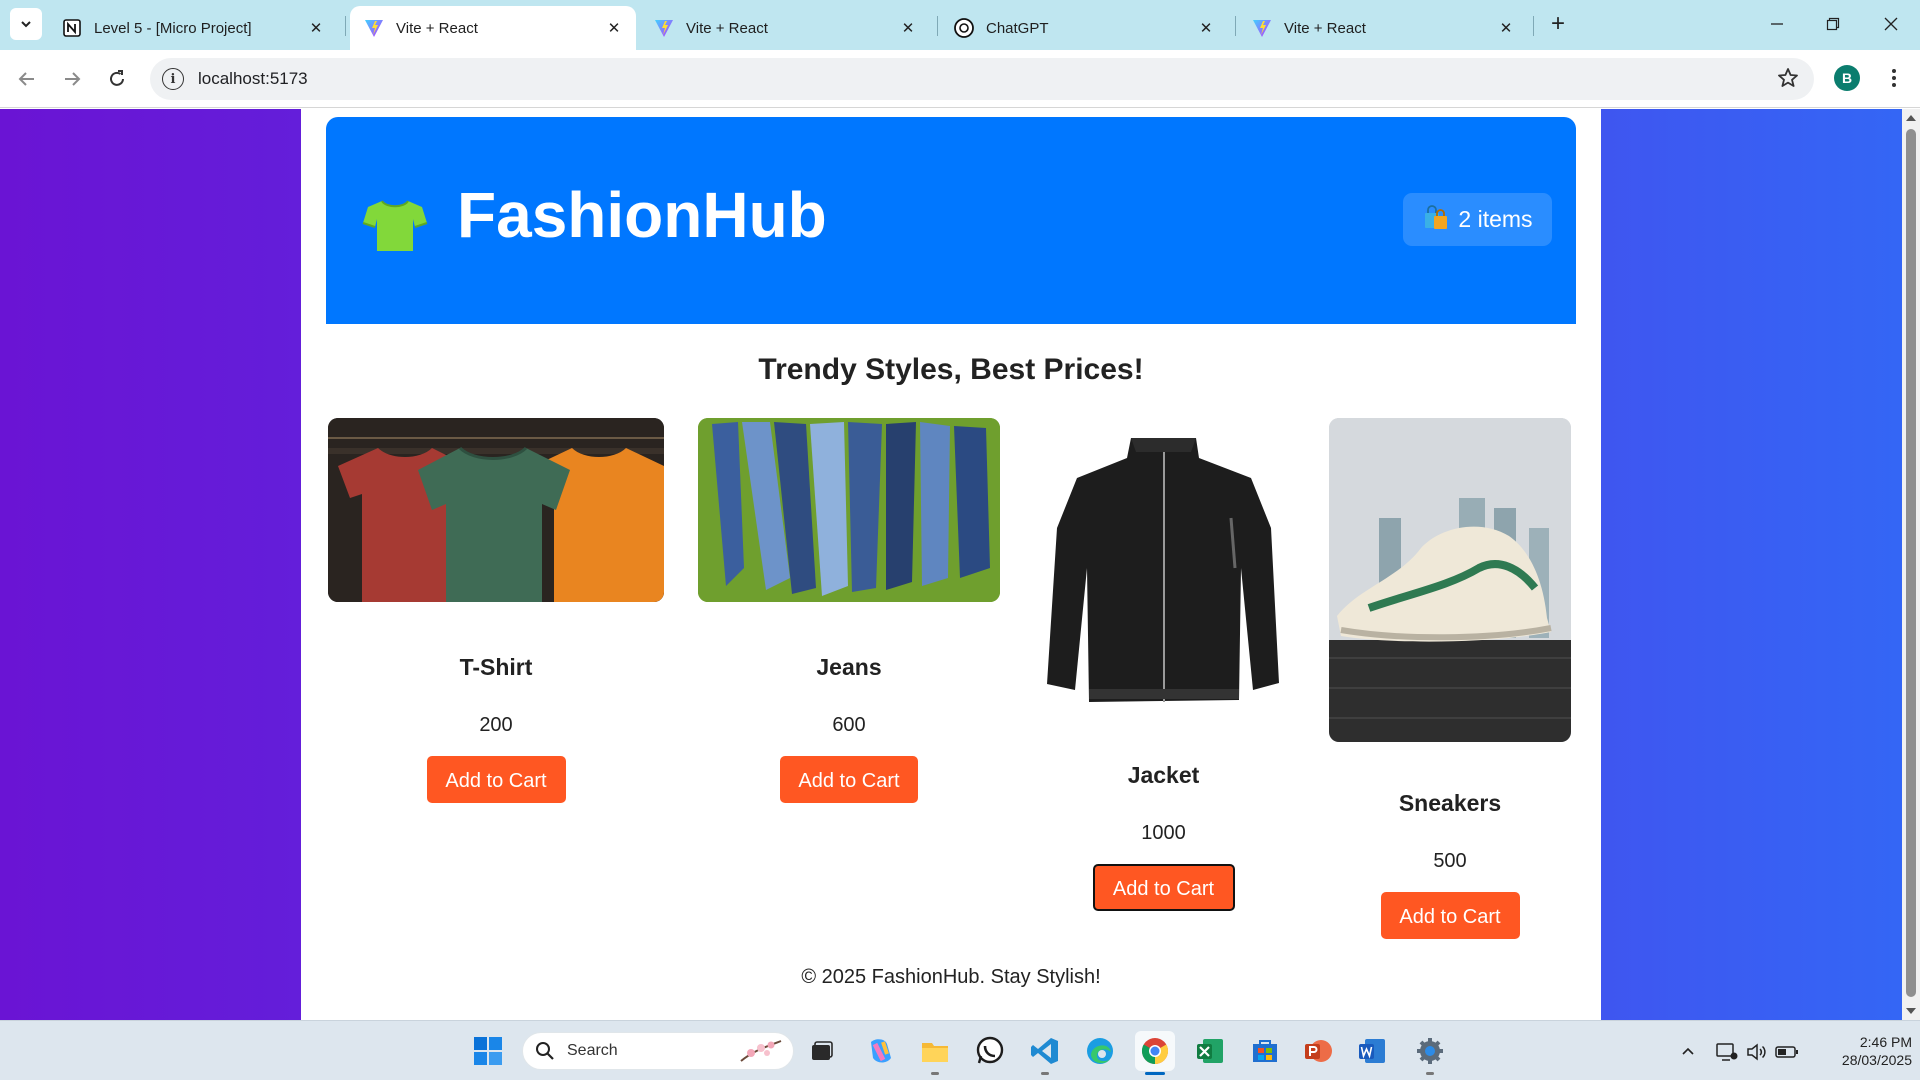  What do you see at coordinates (1017, 28) in the screenshot?
I see `tab-title: ChatGPT` at bounding box center [1017, 28].